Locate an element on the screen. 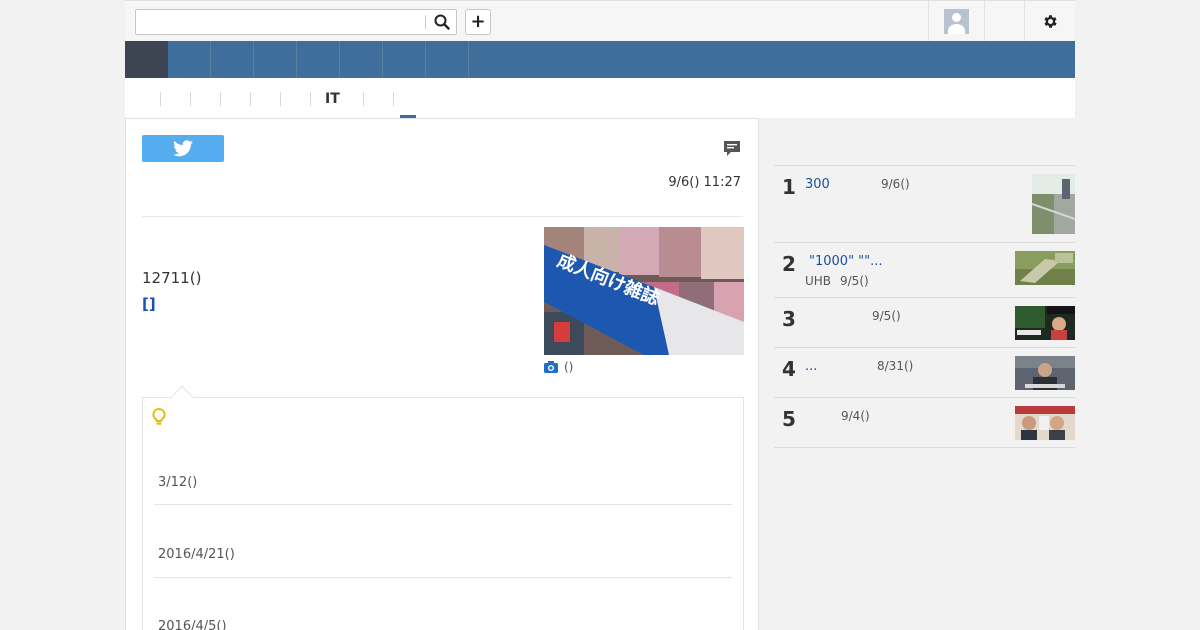 This screenshot has width=1200, height=630. camera-icon is located at coordinates (551, 367).